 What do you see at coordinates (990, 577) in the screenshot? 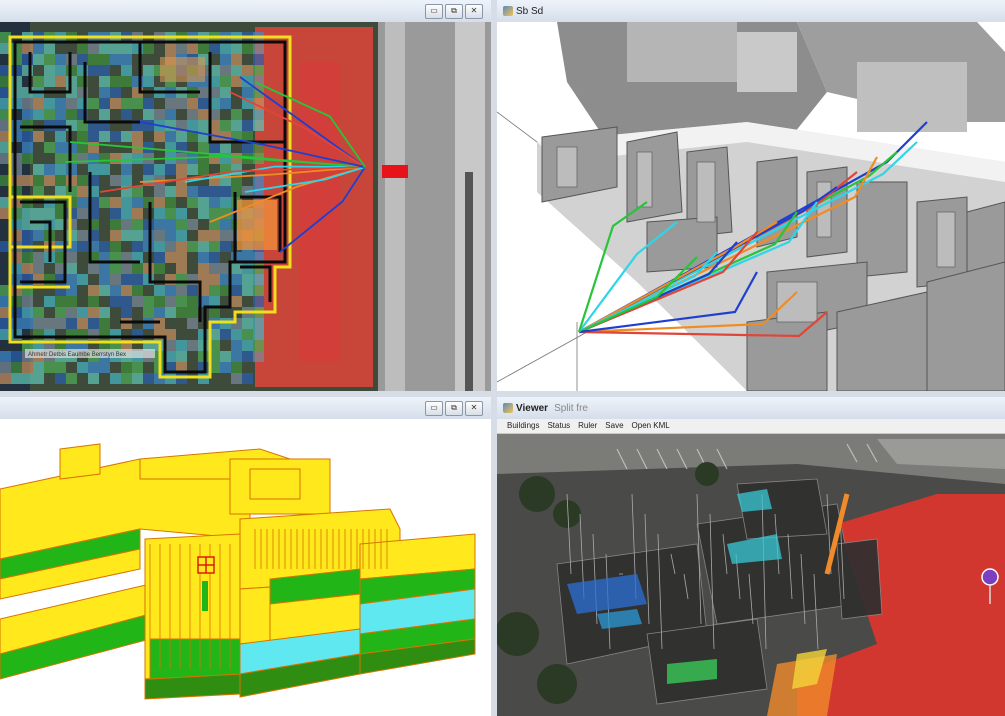
I see `transmitter-pin-icon` at bounding box center [990, 577].